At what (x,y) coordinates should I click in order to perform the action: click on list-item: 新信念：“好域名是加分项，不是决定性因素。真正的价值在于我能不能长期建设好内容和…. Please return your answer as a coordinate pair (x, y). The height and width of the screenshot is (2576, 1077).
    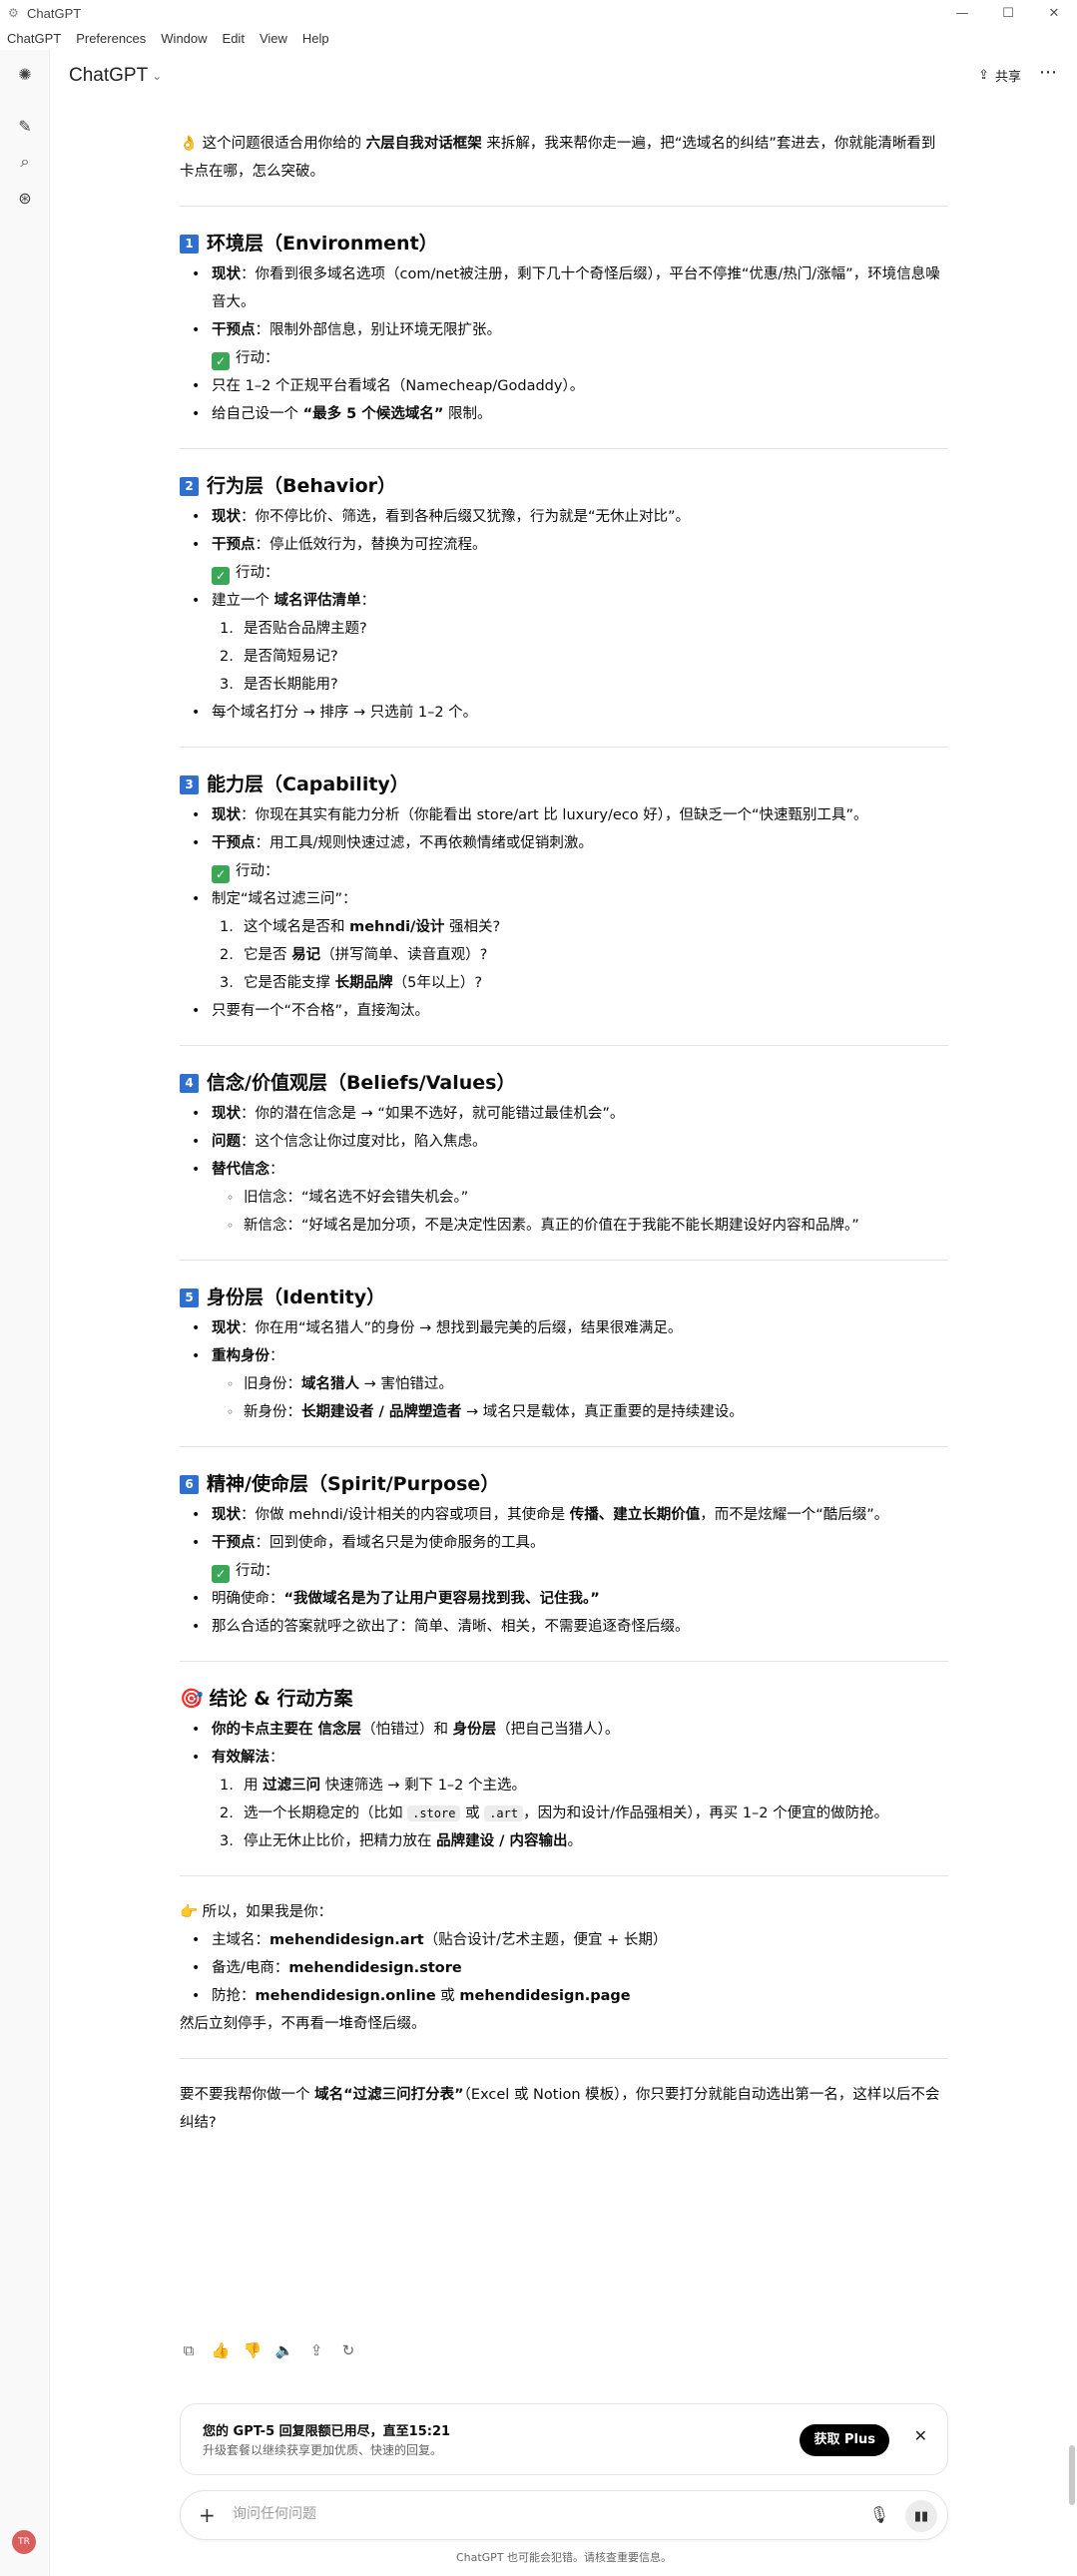
    Looking at the image, I should click on (564, 1226).